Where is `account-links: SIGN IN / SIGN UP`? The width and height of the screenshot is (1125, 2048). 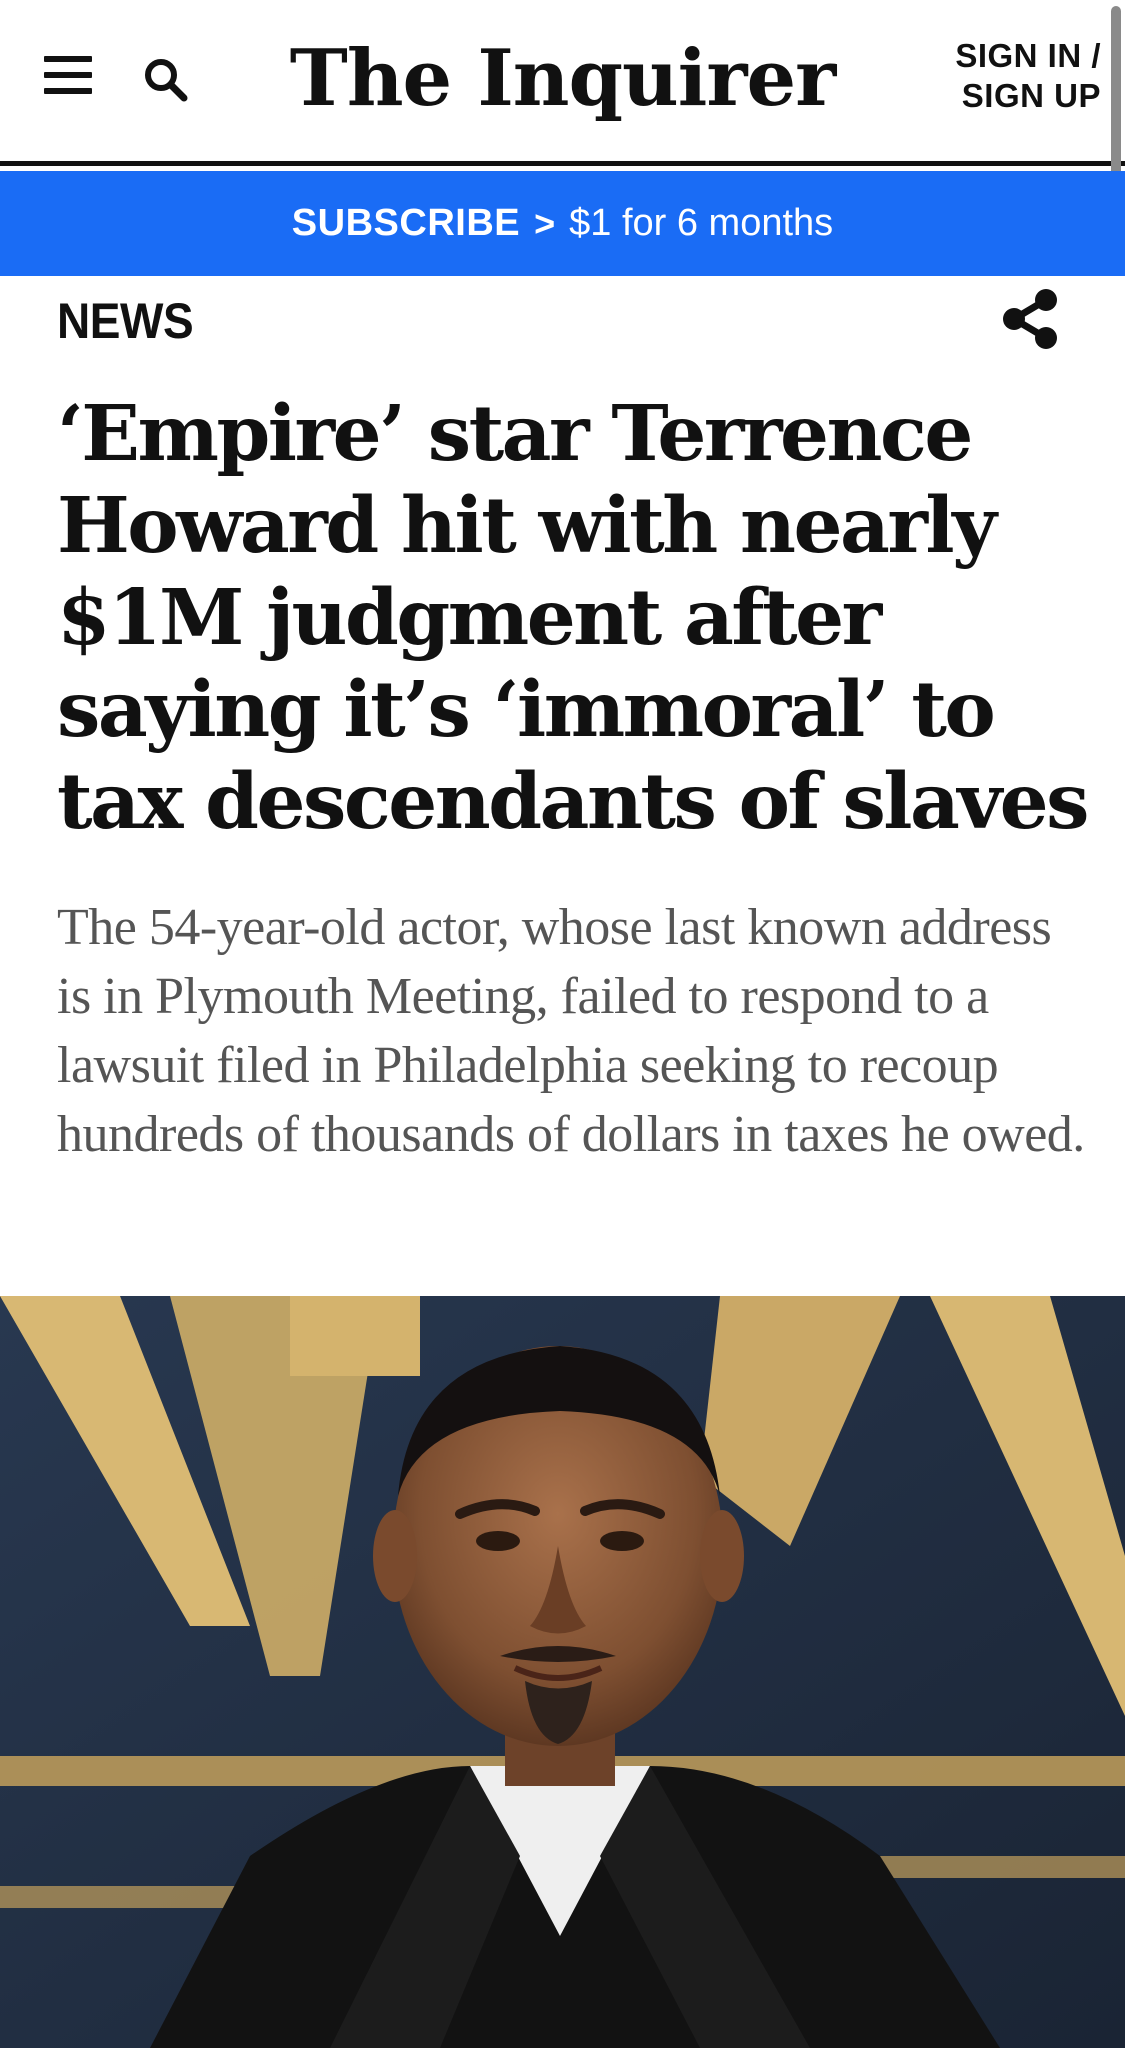
account-links: SIGN IN / SIGN UP is located at coordinates (1028, 76).